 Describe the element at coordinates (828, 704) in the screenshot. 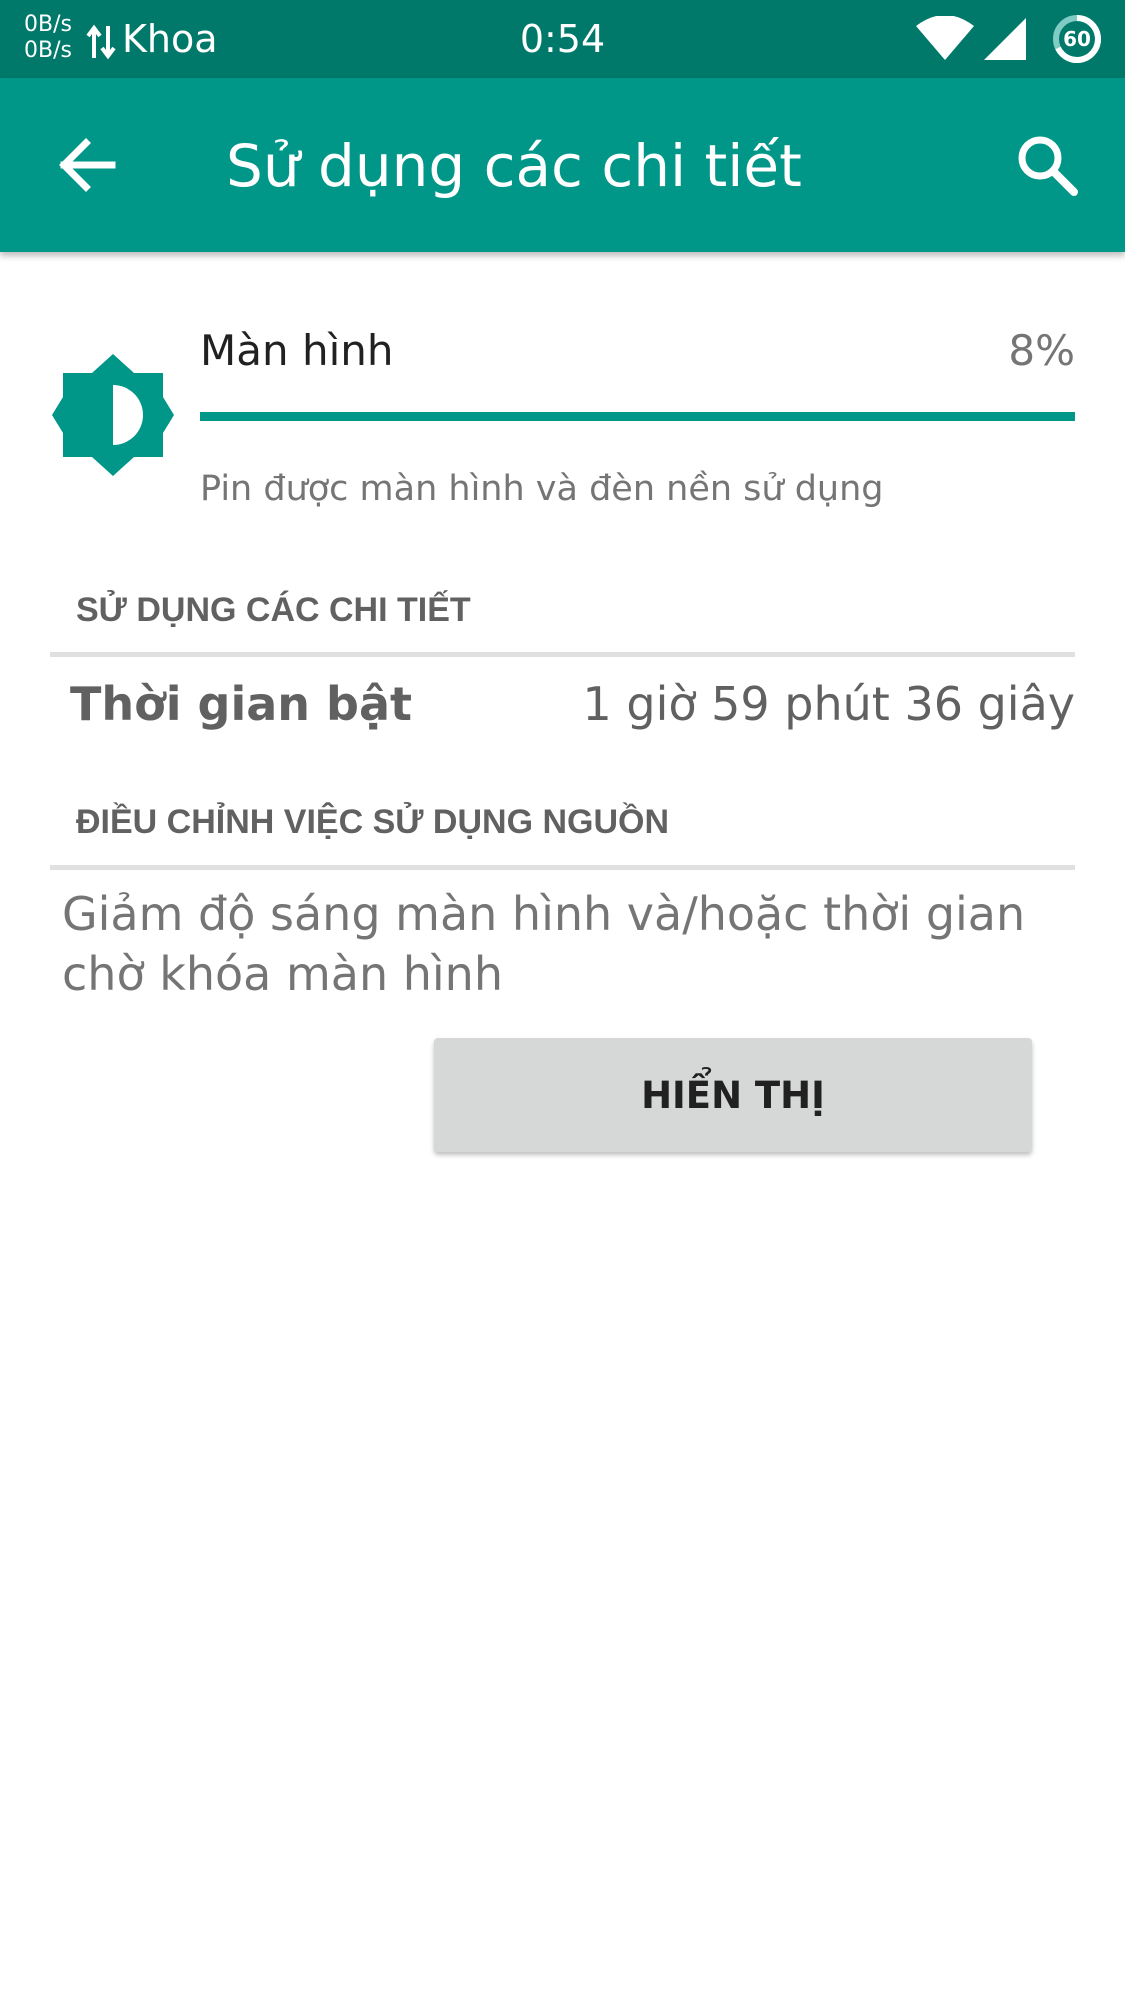

I see `on-time-value: 1 giờ 59 phút 36 giây` at that location.